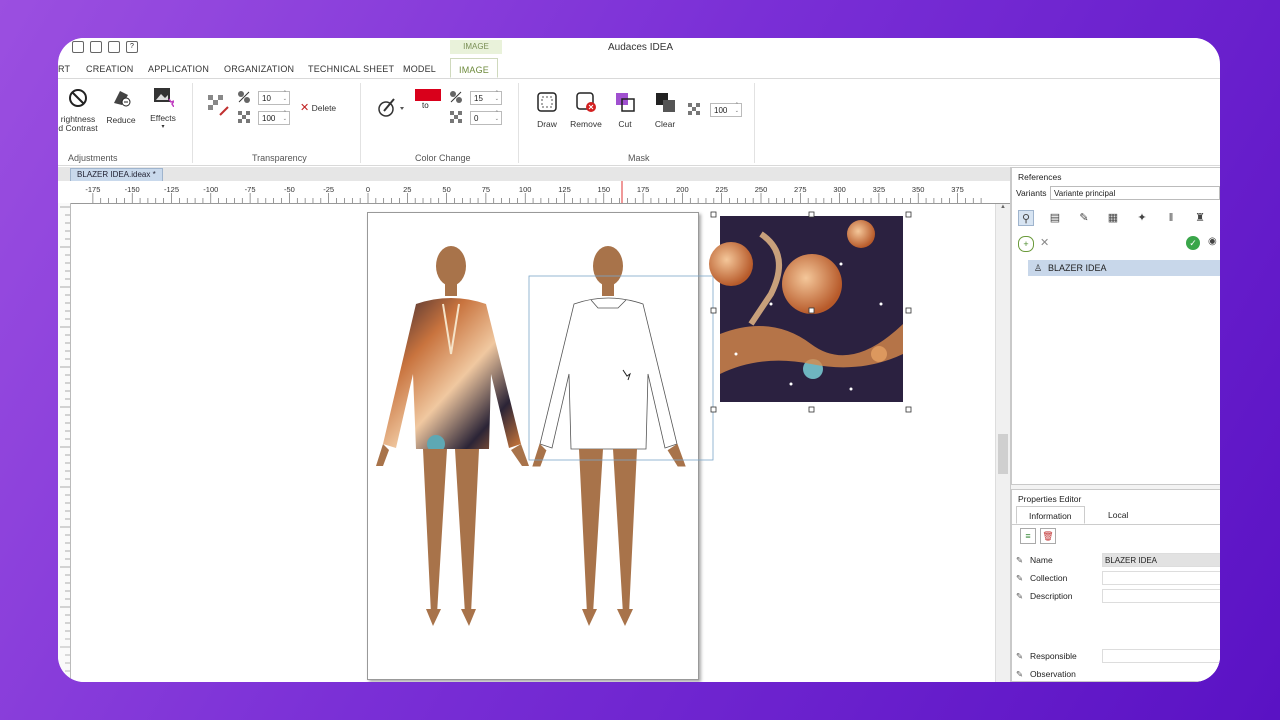  Describe the element at coordinates (694, 109) in the screenshot. I see `mask-opacity-icon` at that location.